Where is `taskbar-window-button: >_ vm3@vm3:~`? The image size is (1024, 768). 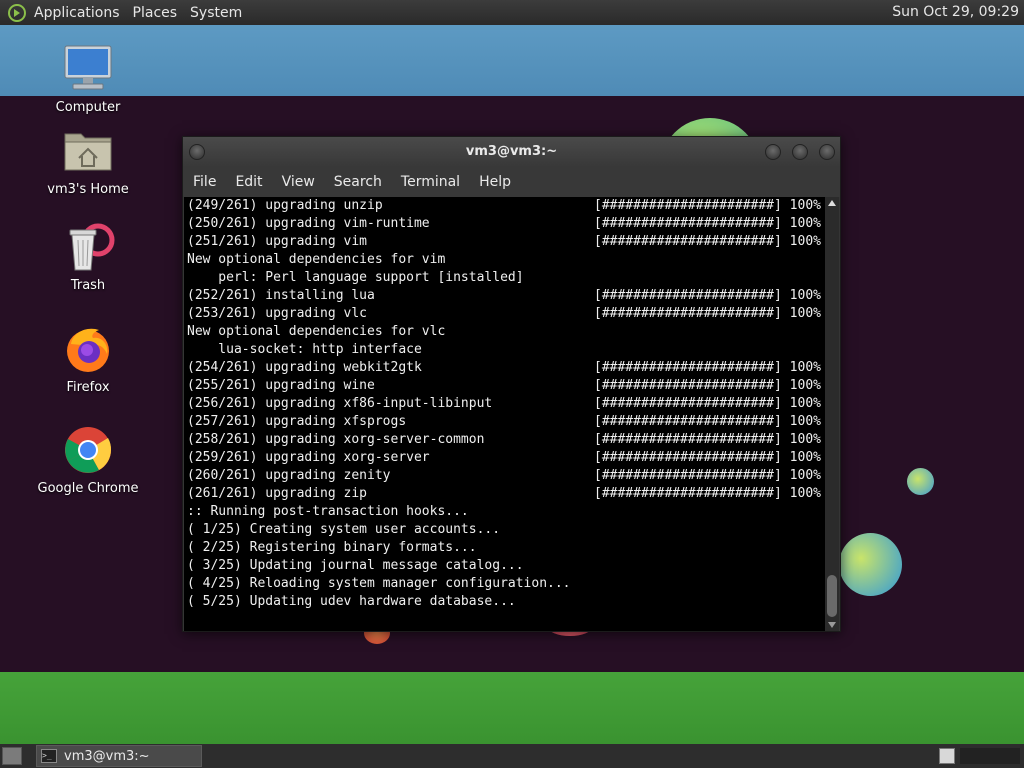
taskbar-window-button: >_ vm3@vm3:~ is located at coordinates (119, 756).